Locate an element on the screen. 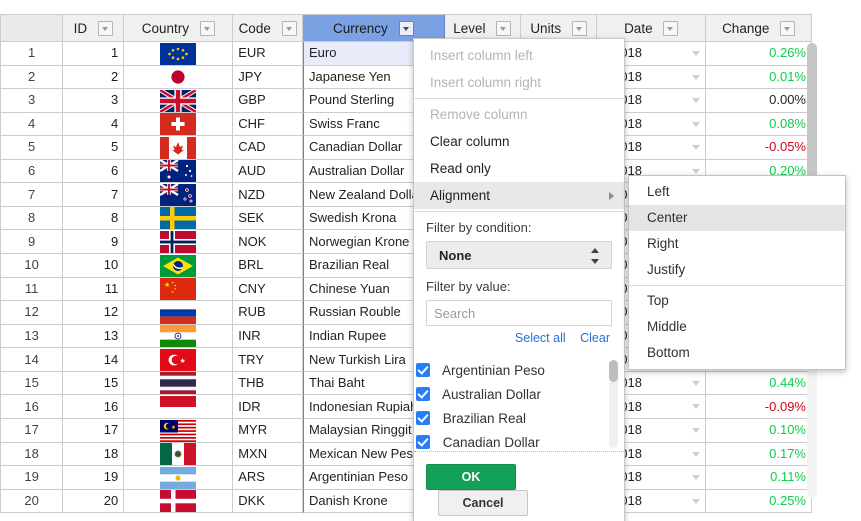 This screenshot has height=521, width=861. list-item: Argentinian Peso is located at coordinates (520, 371).